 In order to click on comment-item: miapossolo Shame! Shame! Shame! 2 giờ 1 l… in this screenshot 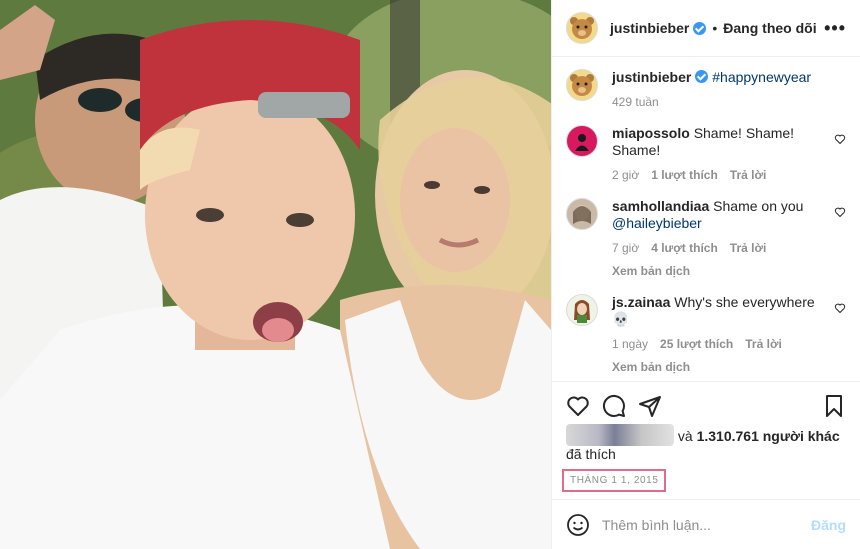, I will do `click(706, 154)`.